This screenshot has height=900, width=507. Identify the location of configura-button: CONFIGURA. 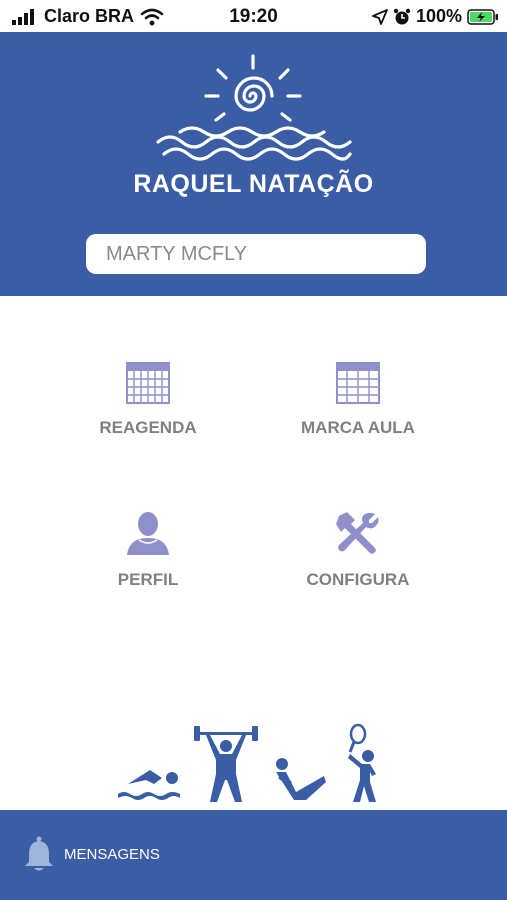
(358, 565).